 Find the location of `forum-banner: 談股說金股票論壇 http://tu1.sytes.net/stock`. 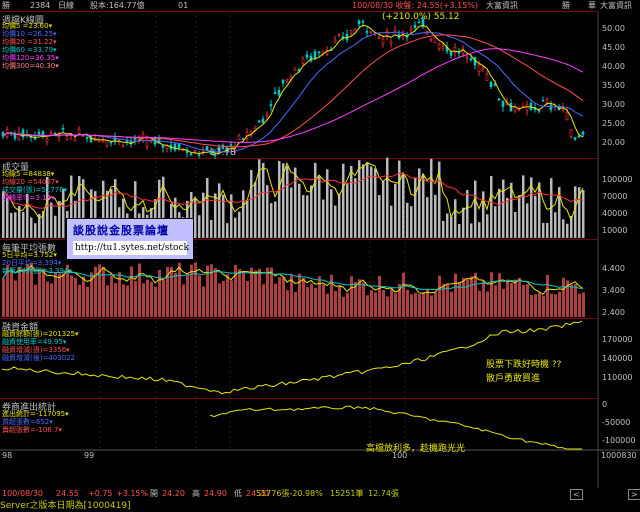

forum-banner: 談股說金股票論壇 http://tu1.sytes.net/stock is located at coordinates (130, 239).